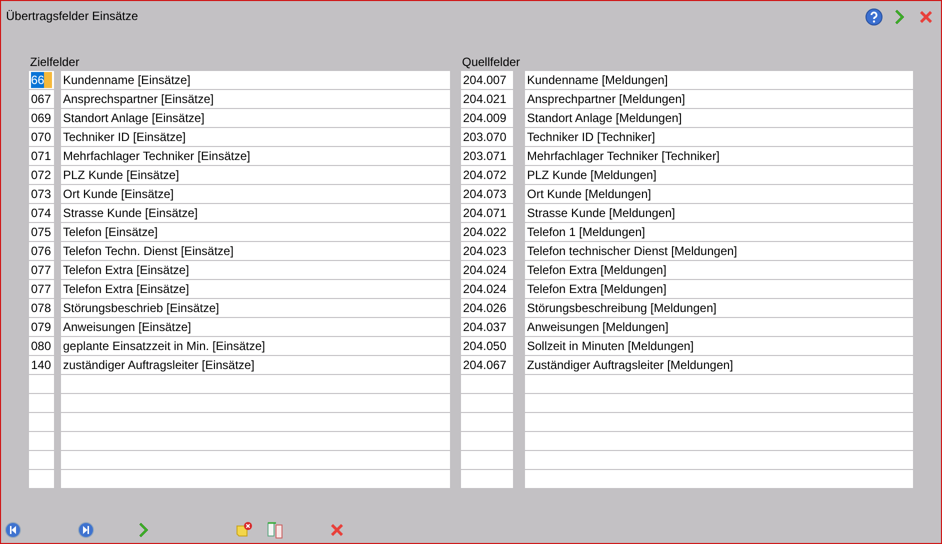  I want to click on name-field: PLZ Kunde [Meldungen], so click(719, 175).